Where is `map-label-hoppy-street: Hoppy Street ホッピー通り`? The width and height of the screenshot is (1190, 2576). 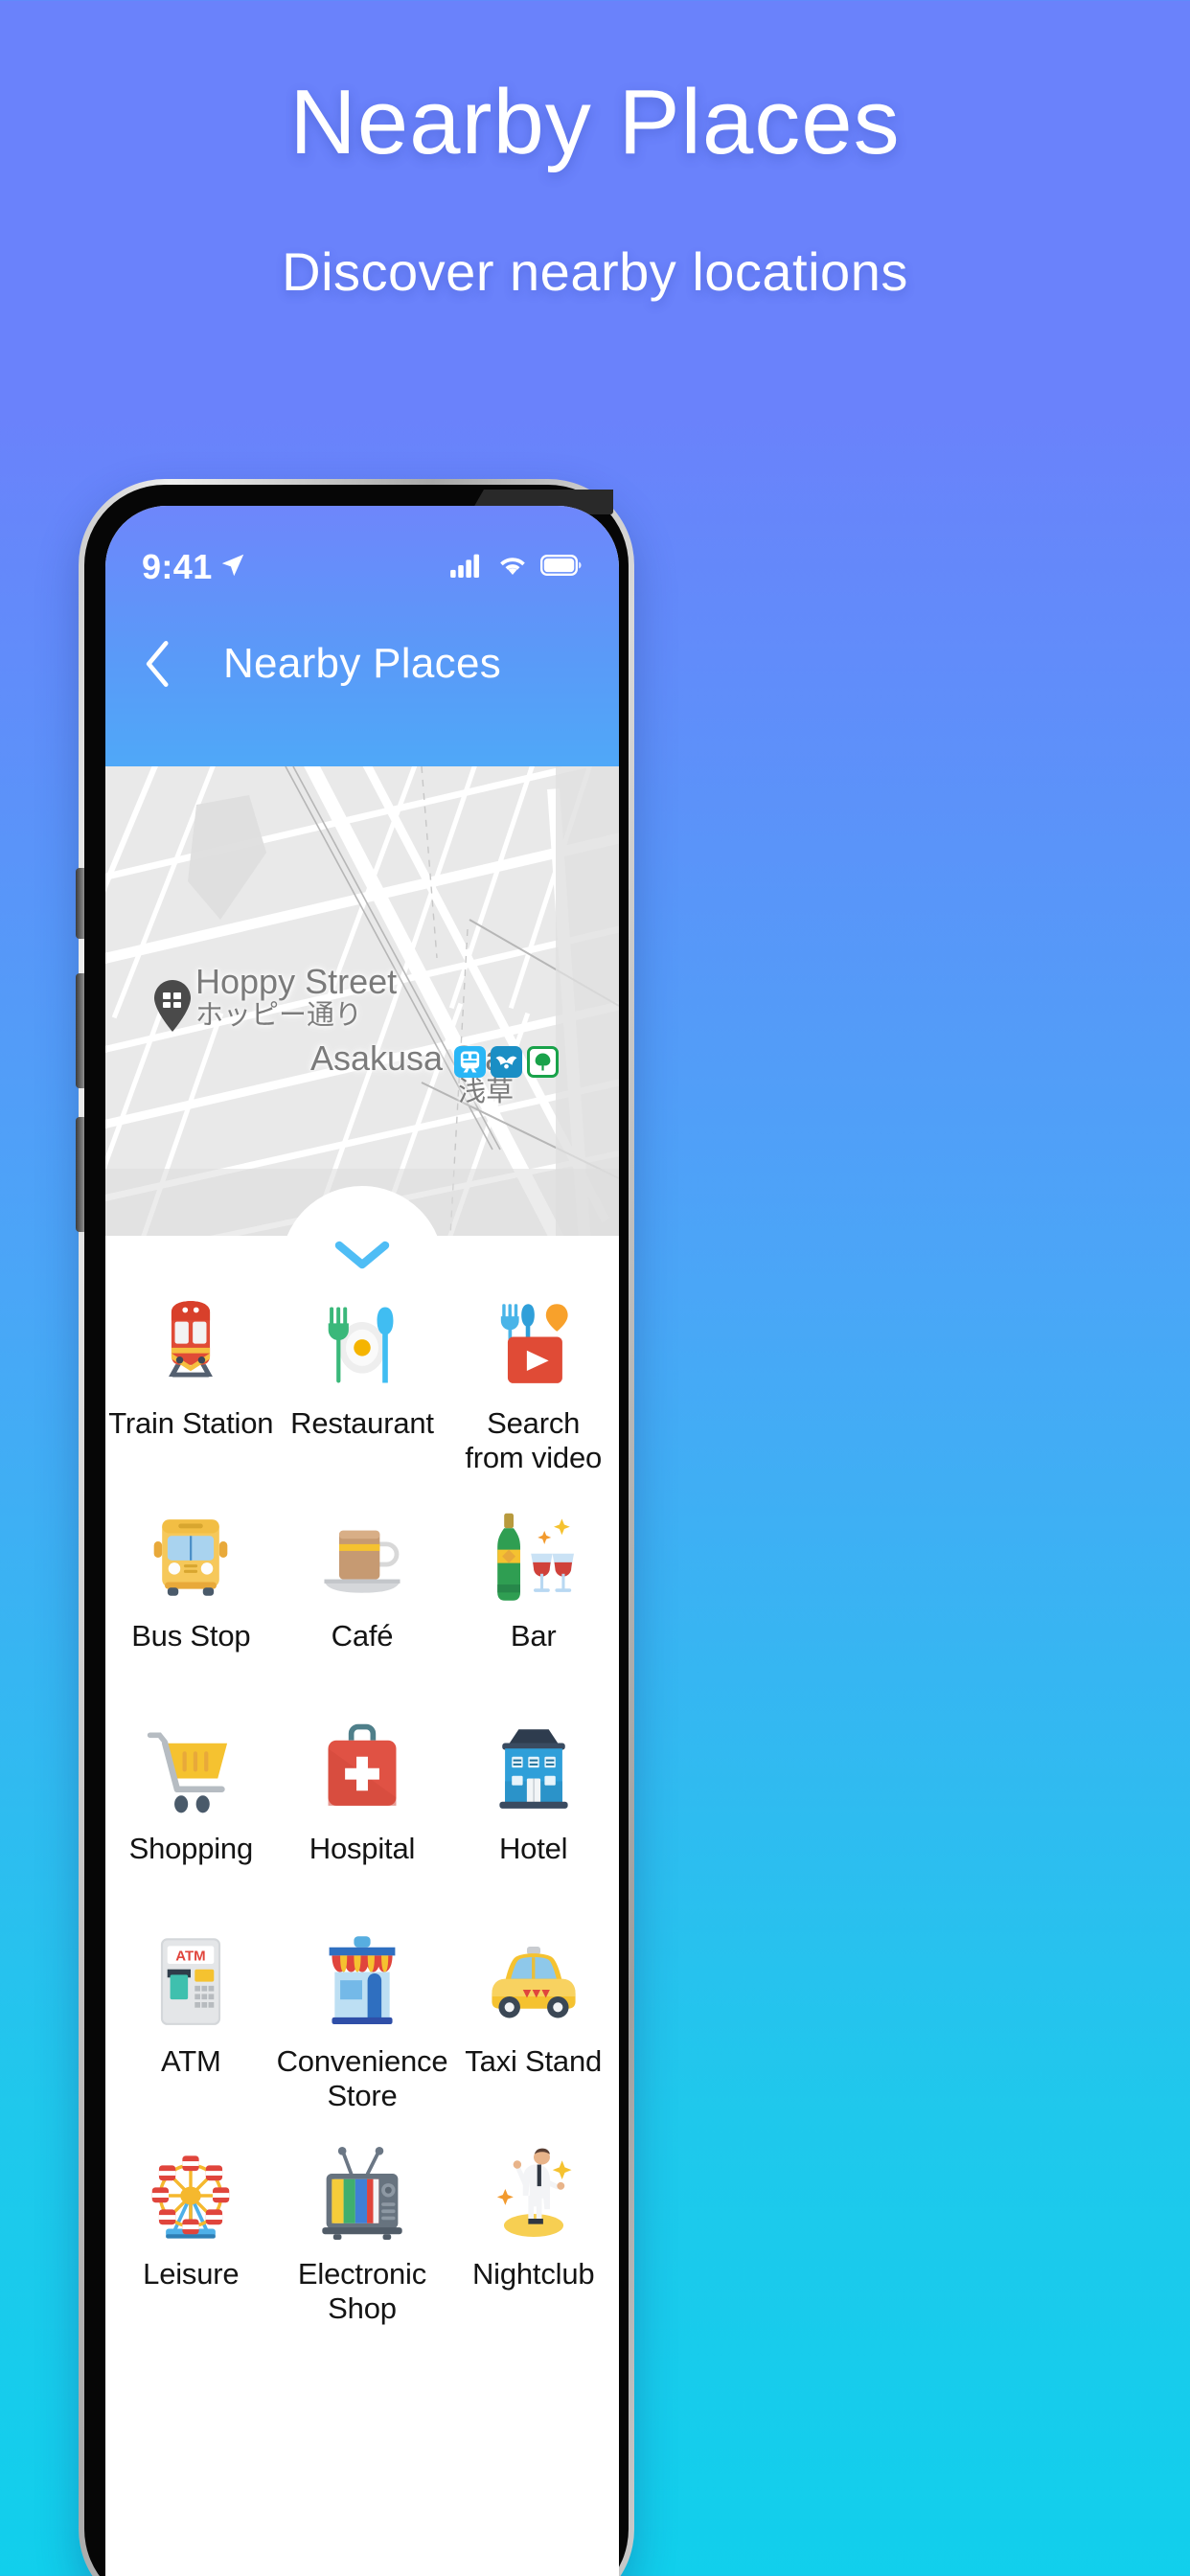
map-label-hoppy-street: Hoppy Street ホッピー通り is located at coordinates (296, 996).